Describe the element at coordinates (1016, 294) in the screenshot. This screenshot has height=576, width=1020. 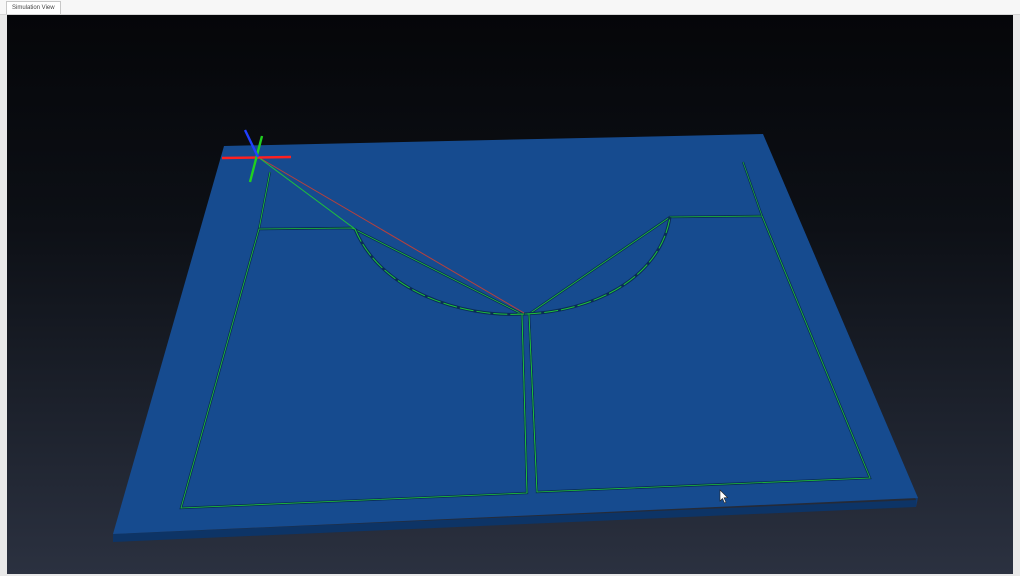
I see `right-frame` at that location.